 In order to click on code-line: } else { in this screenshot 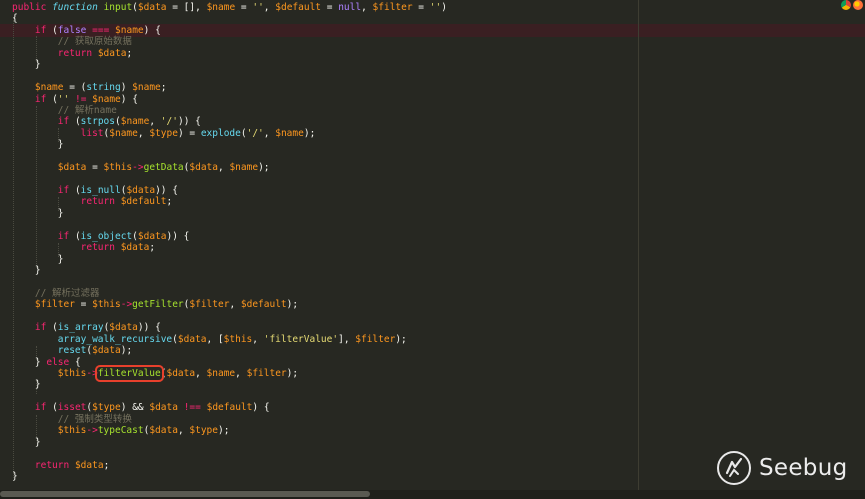, I will do `click(229, 362)`.